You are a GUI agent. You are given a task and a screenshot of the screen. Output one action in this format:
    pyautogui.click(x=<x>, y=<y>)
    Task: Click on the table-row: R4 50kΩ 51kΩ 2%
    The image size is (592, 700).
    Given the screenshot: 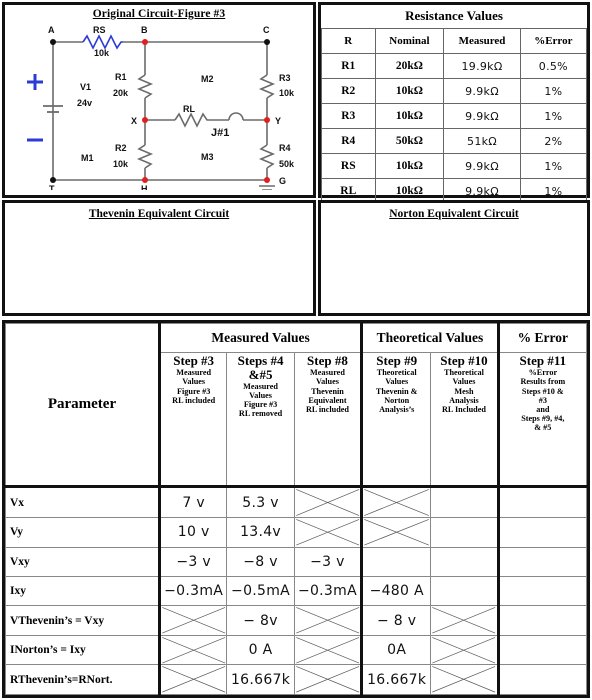 What is the action you would take?
    pyautogui.click(x=454, y=141)
    